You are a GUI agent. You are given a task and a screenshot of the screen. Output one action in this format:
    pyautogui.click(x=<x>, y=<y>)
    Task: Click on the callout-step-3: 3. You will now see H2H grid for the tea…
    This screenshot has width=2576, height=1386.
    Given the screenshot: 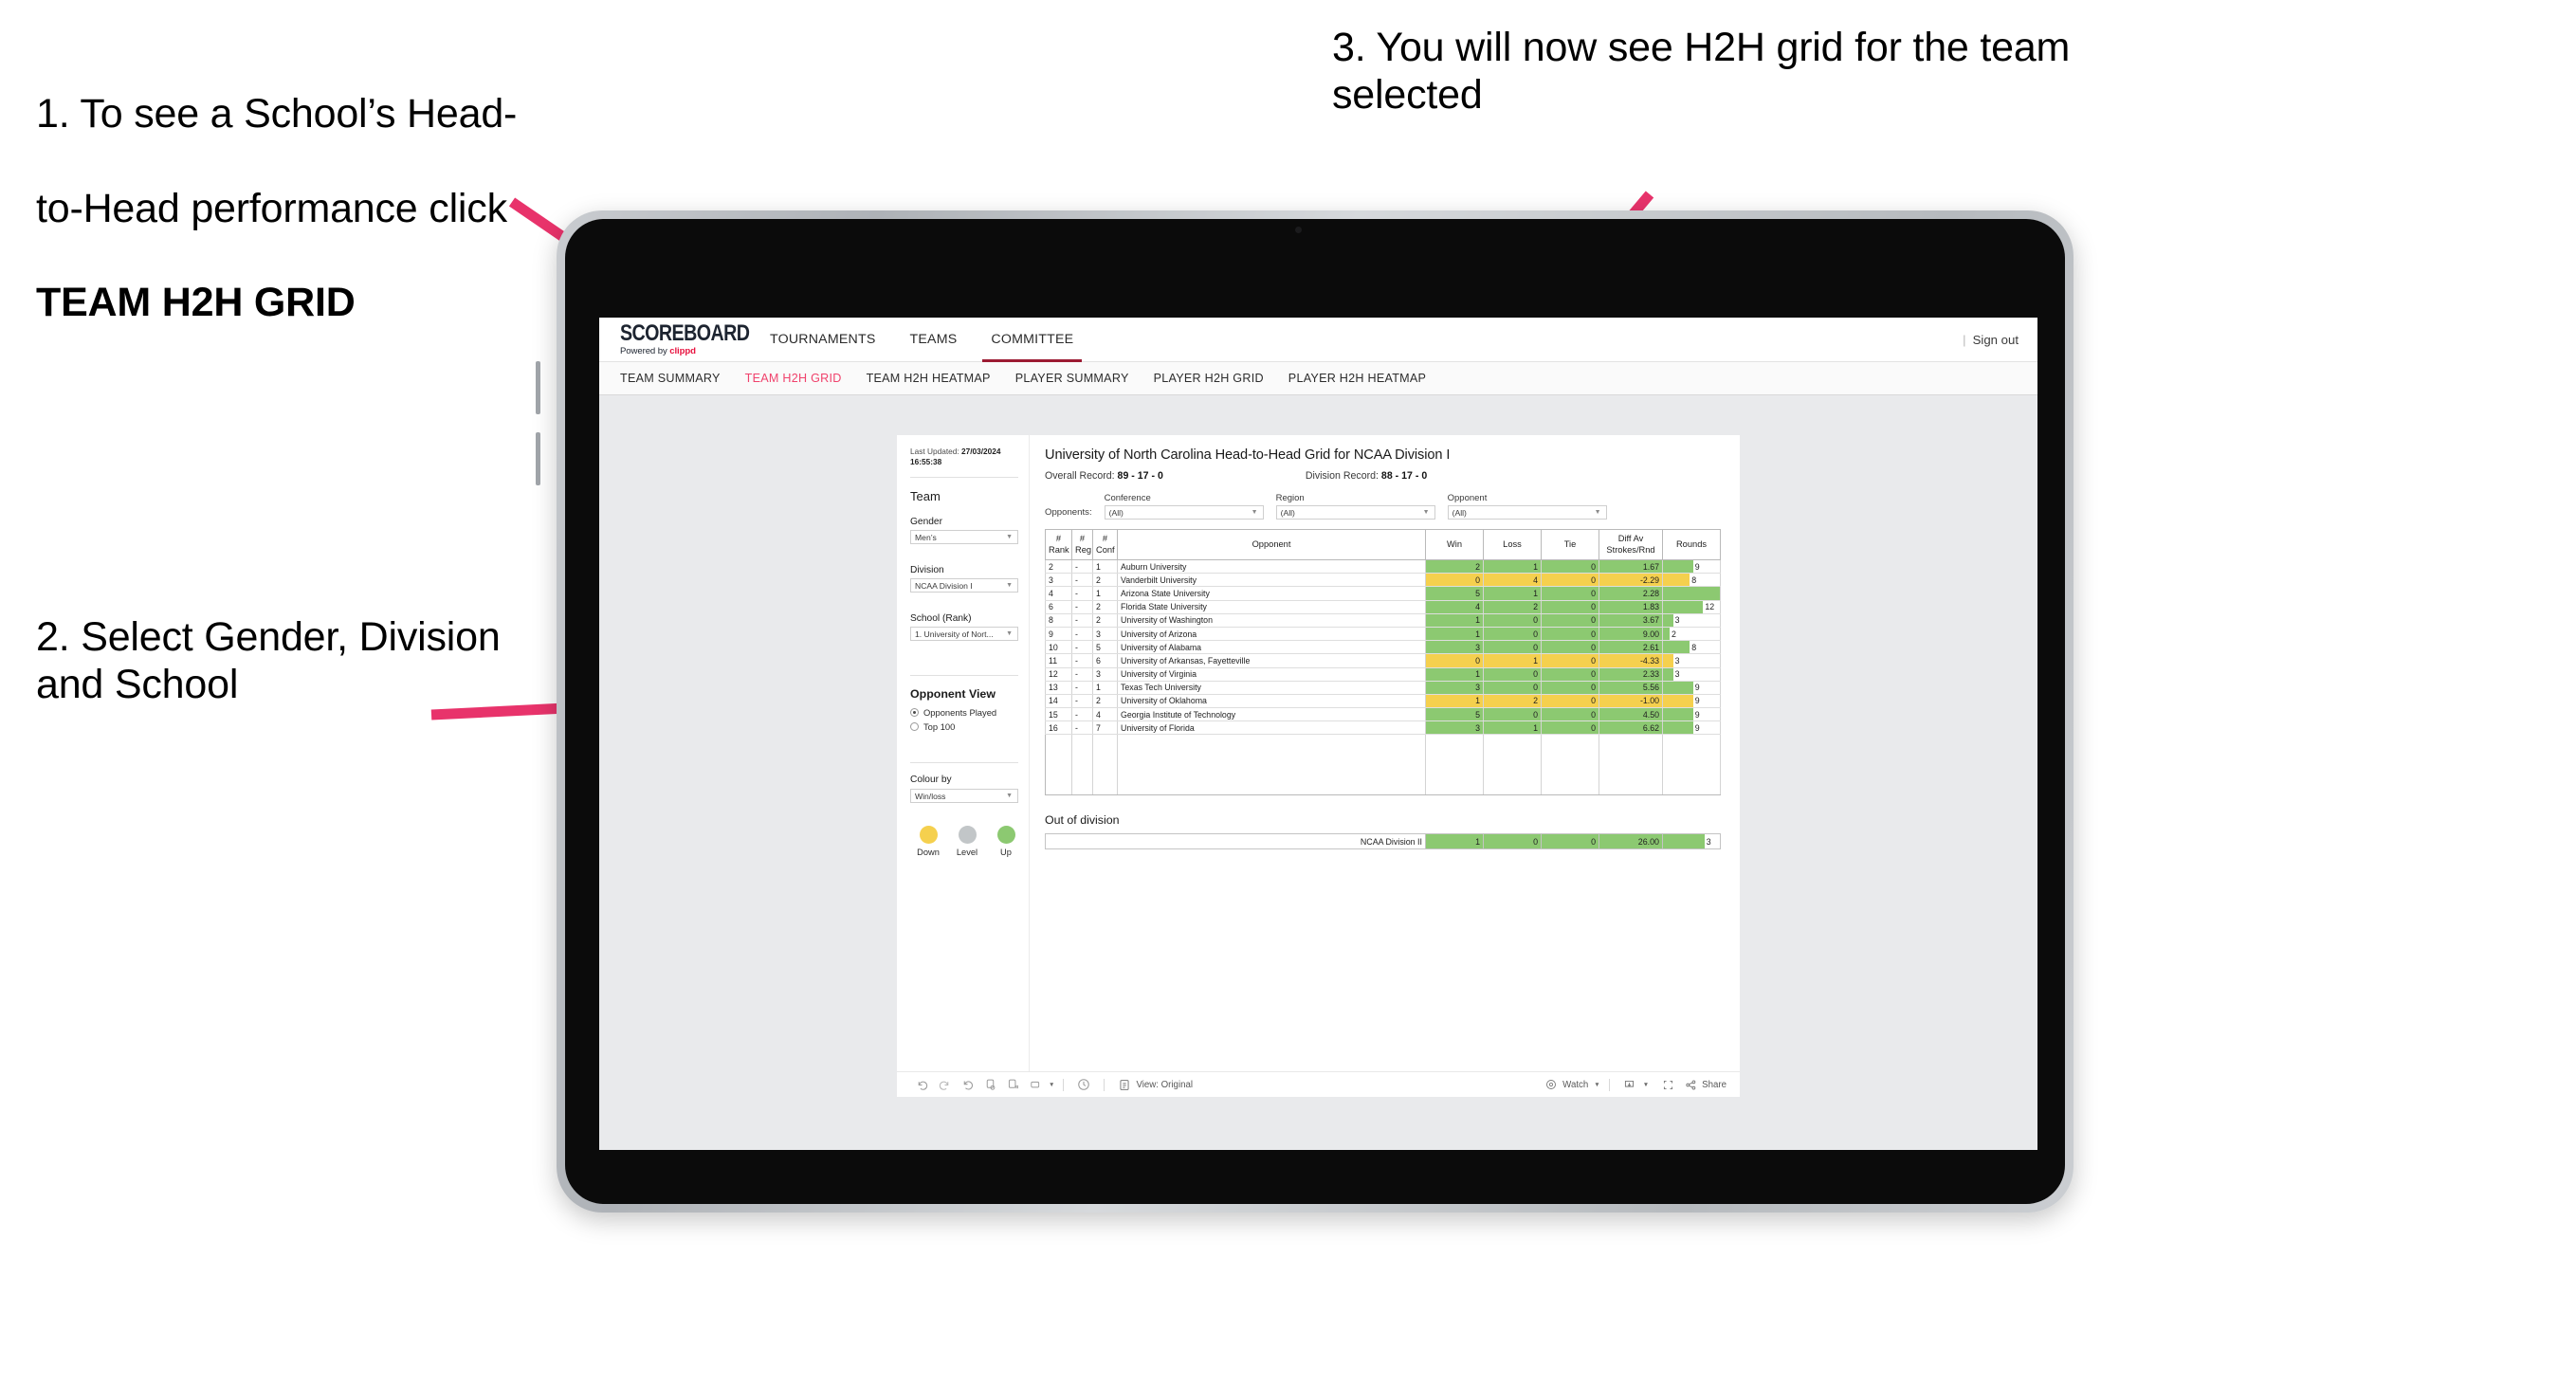 What is the action you would take?
    pyautogui.click(x=1701, y=71)
    